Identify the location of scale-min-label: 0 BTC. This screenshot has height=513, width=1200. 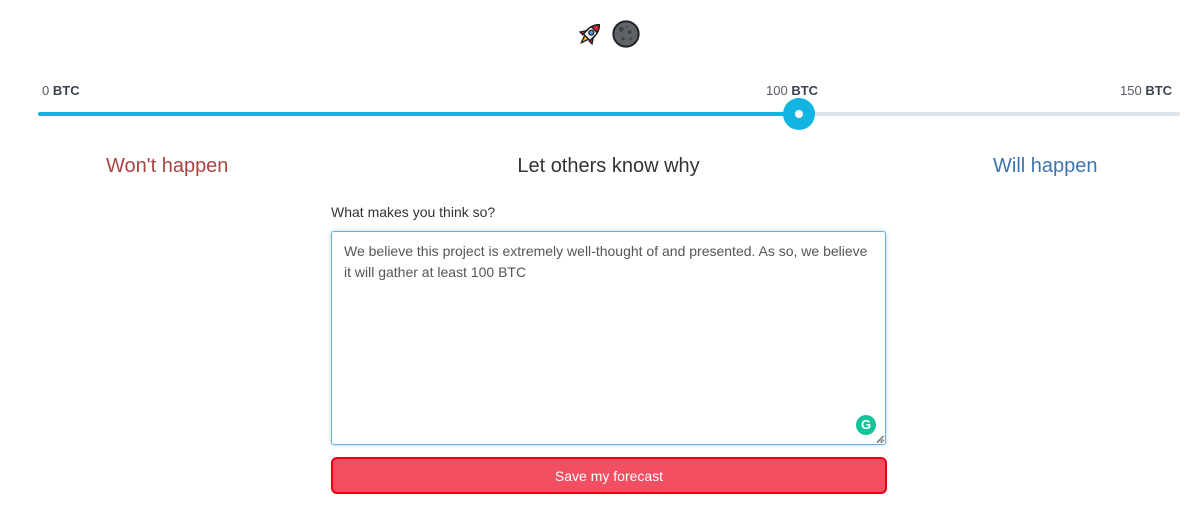
(61, 90).